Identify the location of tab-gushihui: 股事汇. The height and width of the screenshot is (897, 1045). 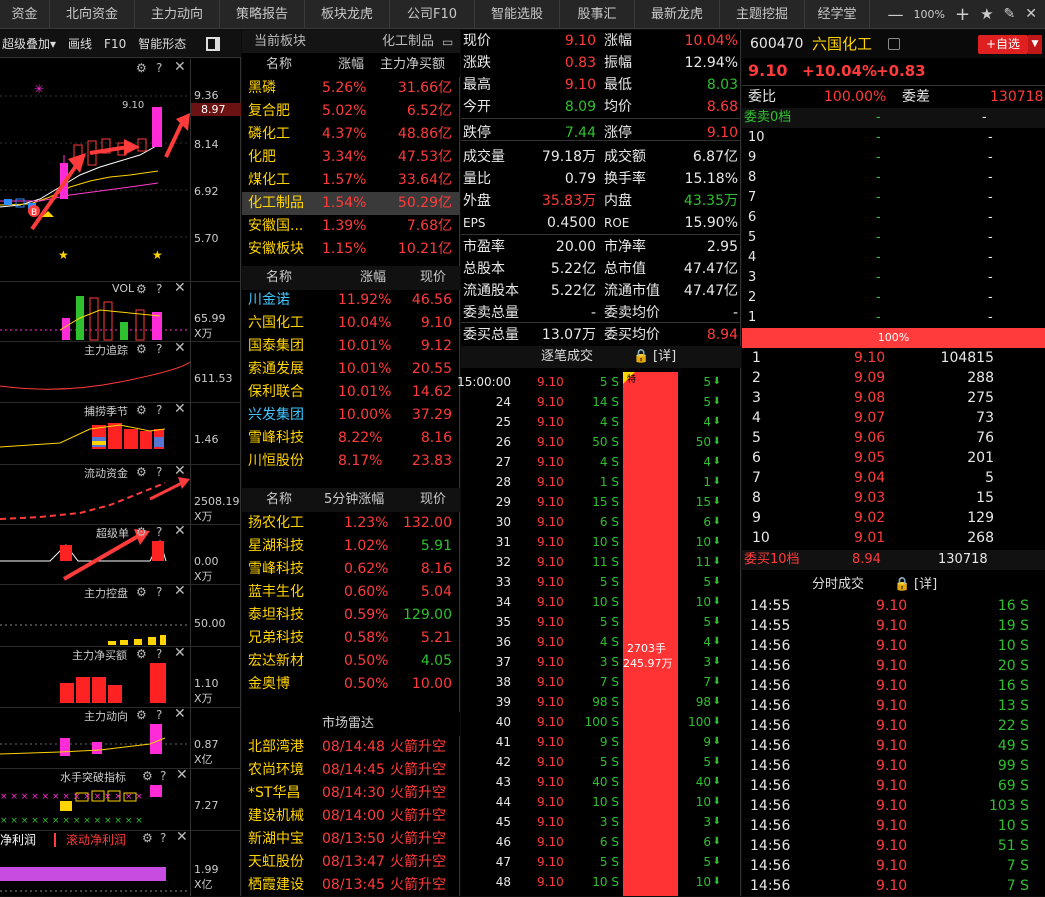
(597, 14).